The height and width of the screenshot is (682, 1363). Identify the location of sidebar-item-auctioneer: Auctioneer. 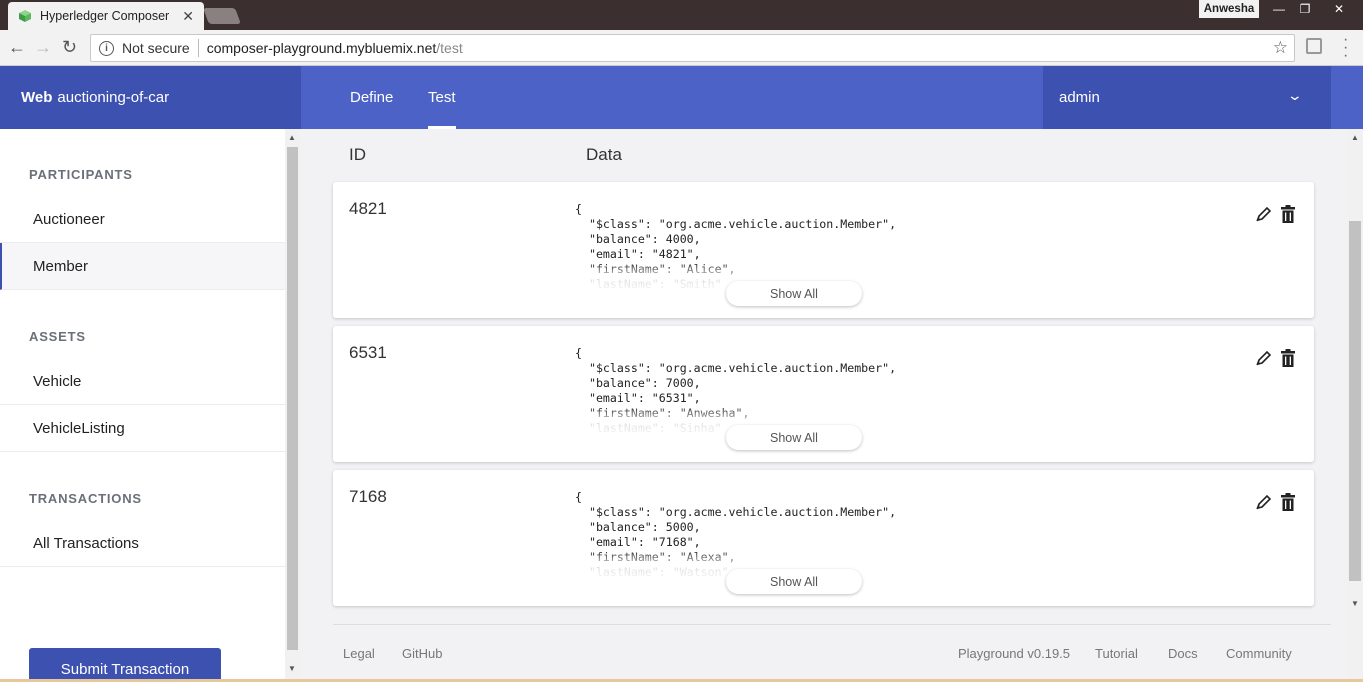
(142, 219).